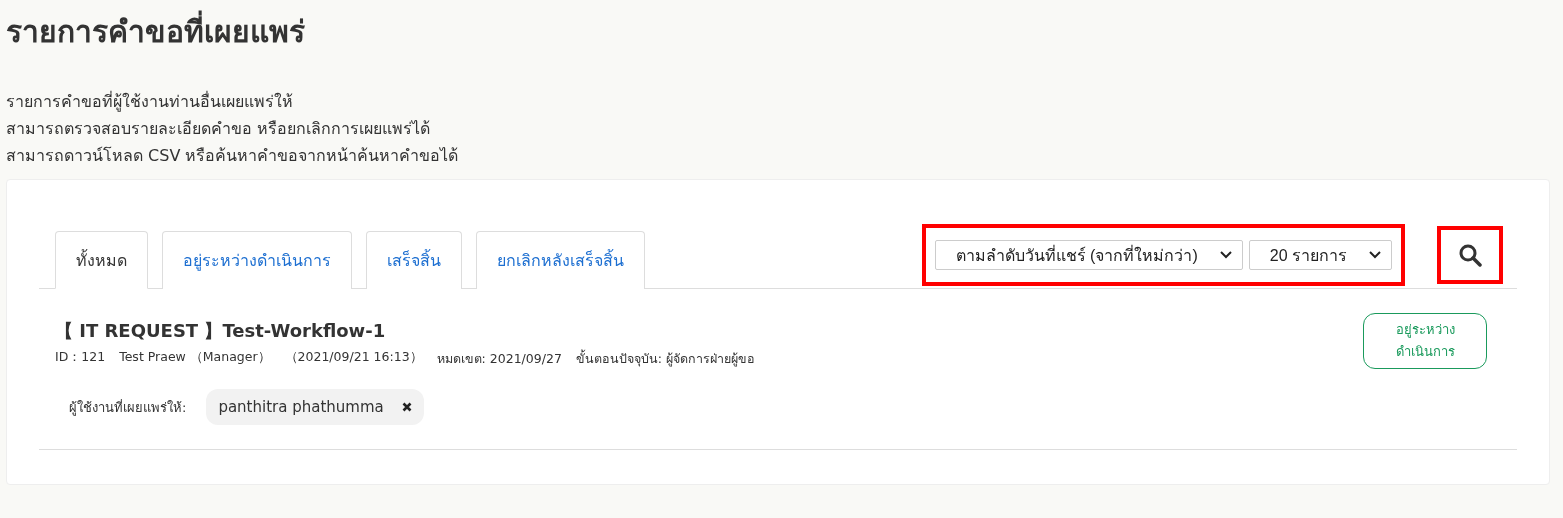 This screenshot has height=518, width=1563. What do you see at coordinates (1088, 255) in the screenshot?
I see `sort-dropdown: ตามลำดับวันที่แชร์ (จากที่ใหม่กว่า)` at bounding box center [1088, 255].